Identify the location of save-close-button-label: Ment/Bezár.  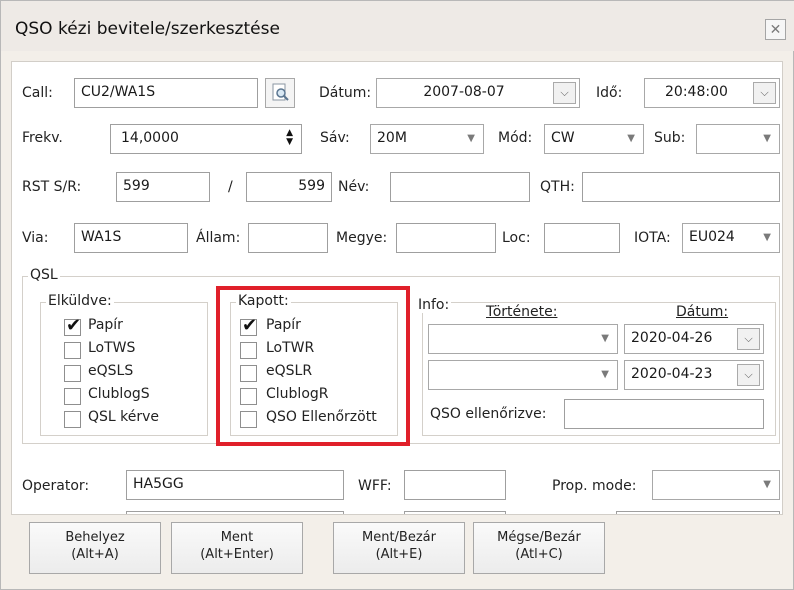
(399, 537).